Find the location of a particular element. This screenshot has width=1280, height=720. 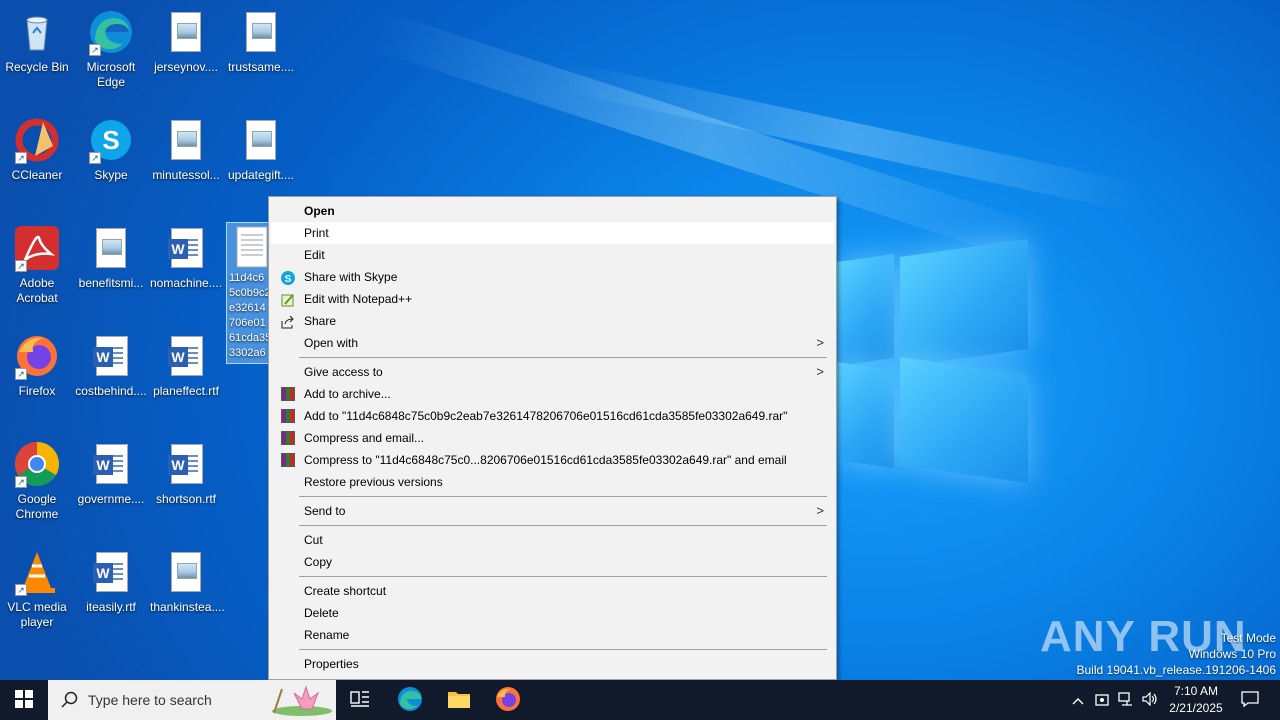

desktop-icon-planeffect: W planeffect.rtf is located at coordinates (186, 365).